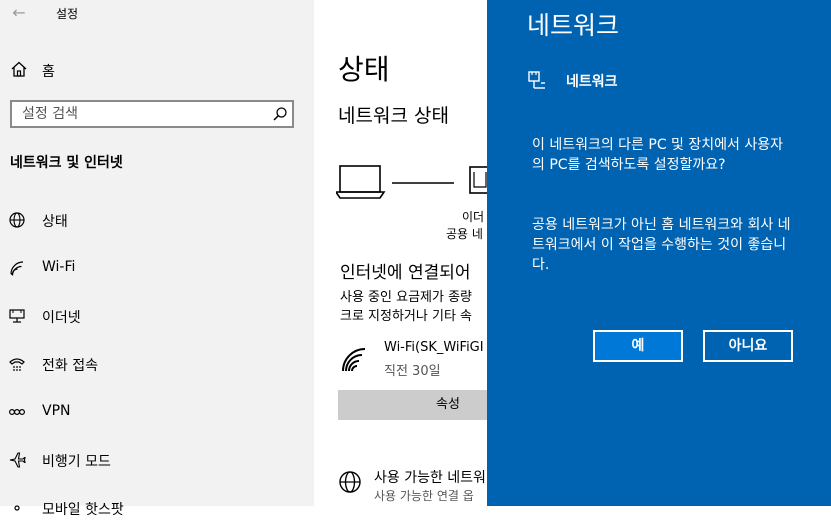 The width and height of the screenshot is (831, 526). Describe the element at coordinates (157, 14) in the screenshot. I see `title-bar: ← 설정` at that location.